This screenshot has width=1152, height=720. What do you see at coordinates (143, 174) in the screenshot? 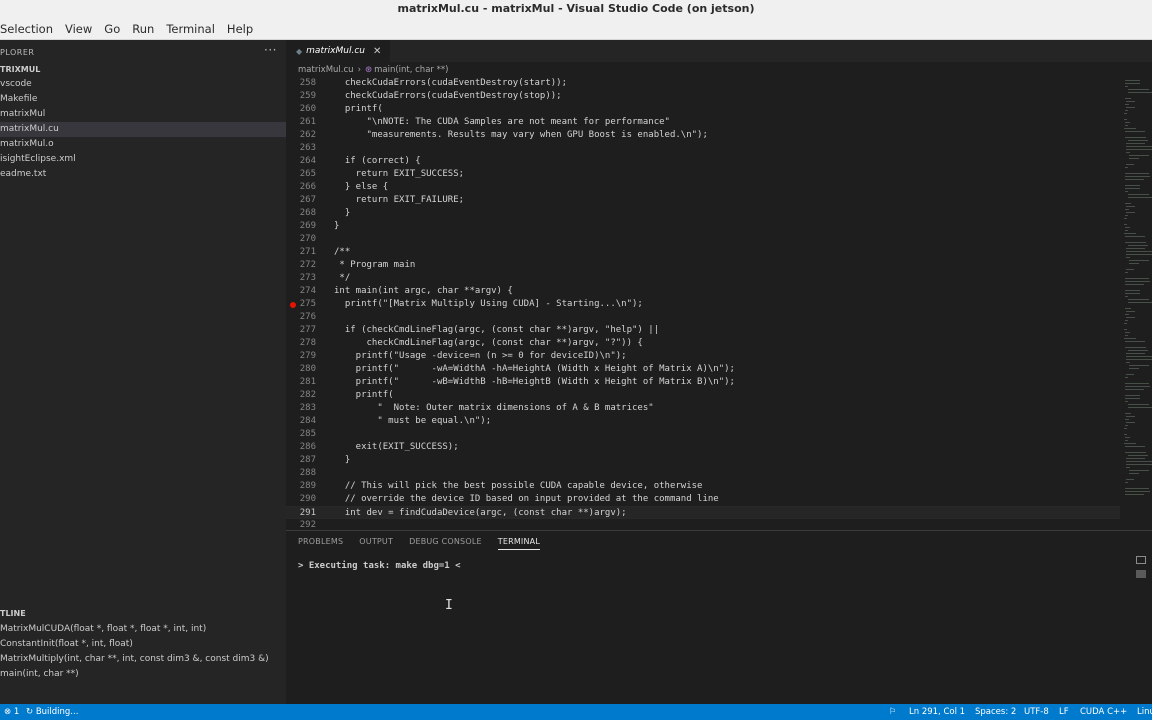
I see `file-item-readme: eadme.txt` at bounding box center [143, 174].